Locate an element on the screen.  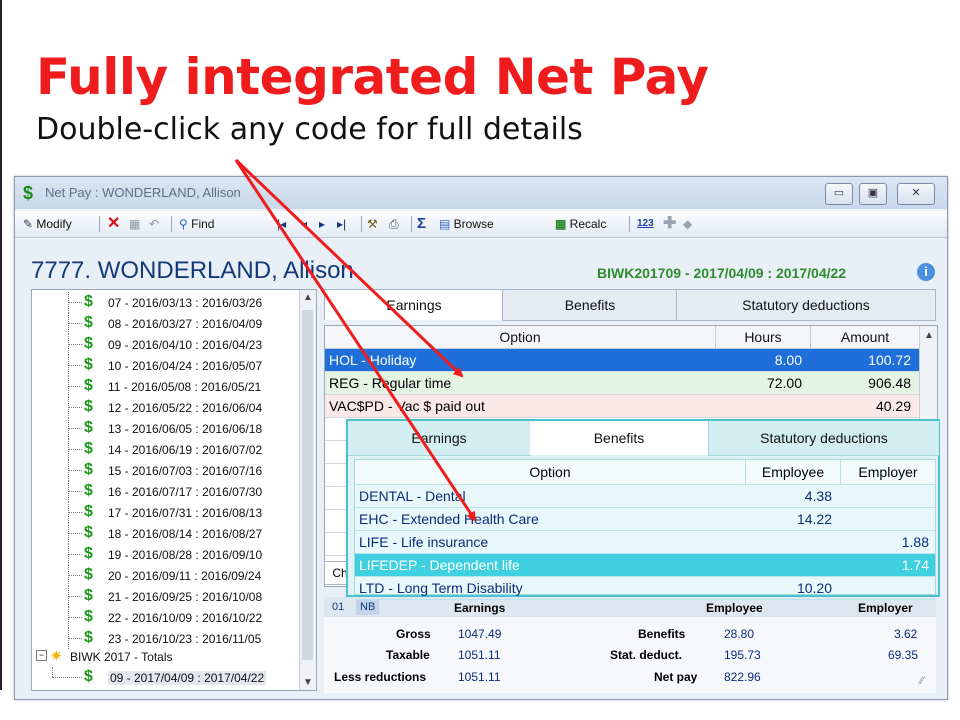
tree-item: $17 - 2016/07/31 : 2016/08/13 is located at coordinates (166, 512).